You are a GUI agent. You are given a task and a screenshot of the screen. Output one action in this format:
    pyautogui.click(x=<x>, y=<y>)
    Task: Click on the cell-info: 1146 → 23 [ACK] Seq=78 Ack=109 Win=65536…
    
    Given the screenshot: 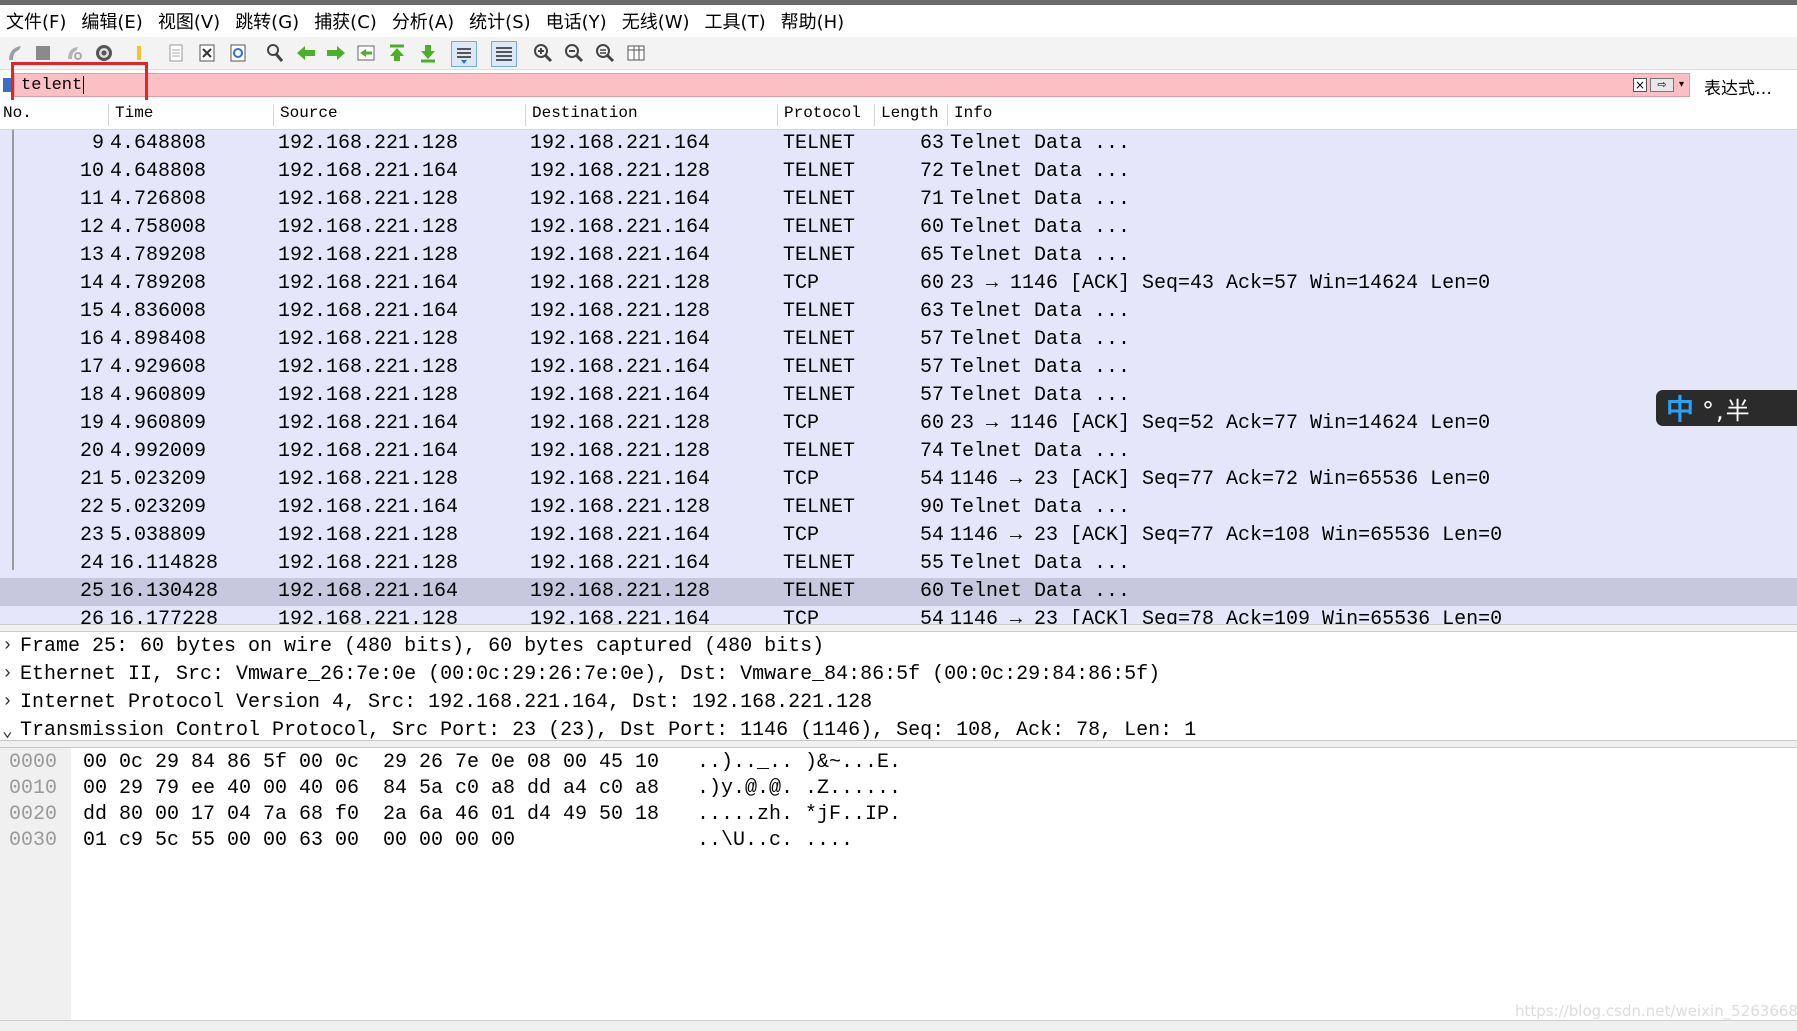 What is the action you would take?
    pyautogui.click(x=1226, y=616)
    